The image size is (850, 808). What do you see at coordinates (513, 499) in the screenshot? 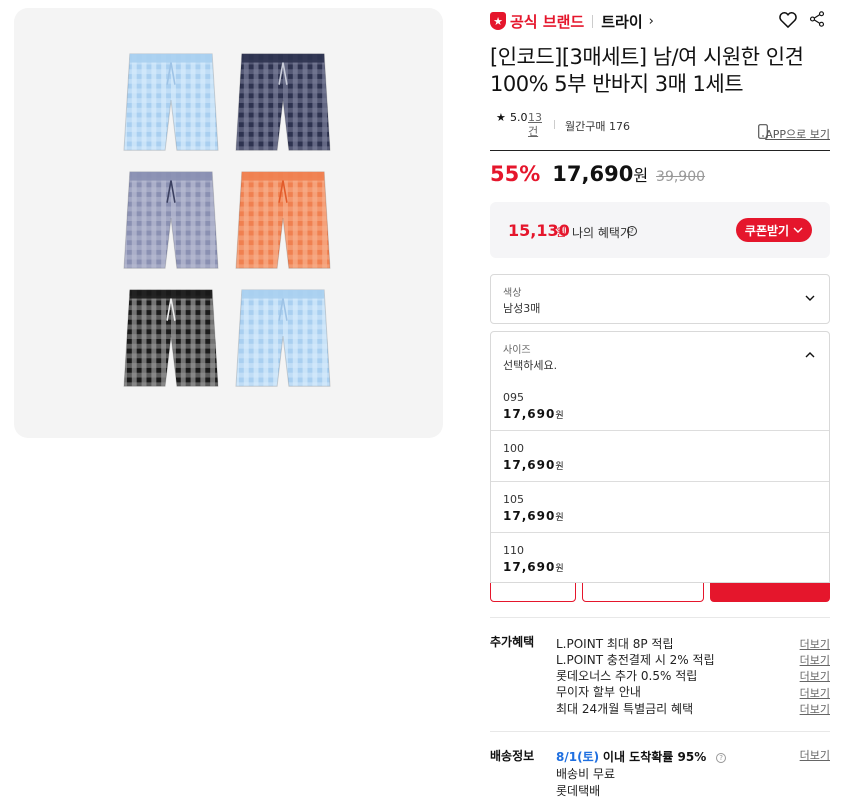
I see `size-option-label: 105` at bounding box center [513, 499].